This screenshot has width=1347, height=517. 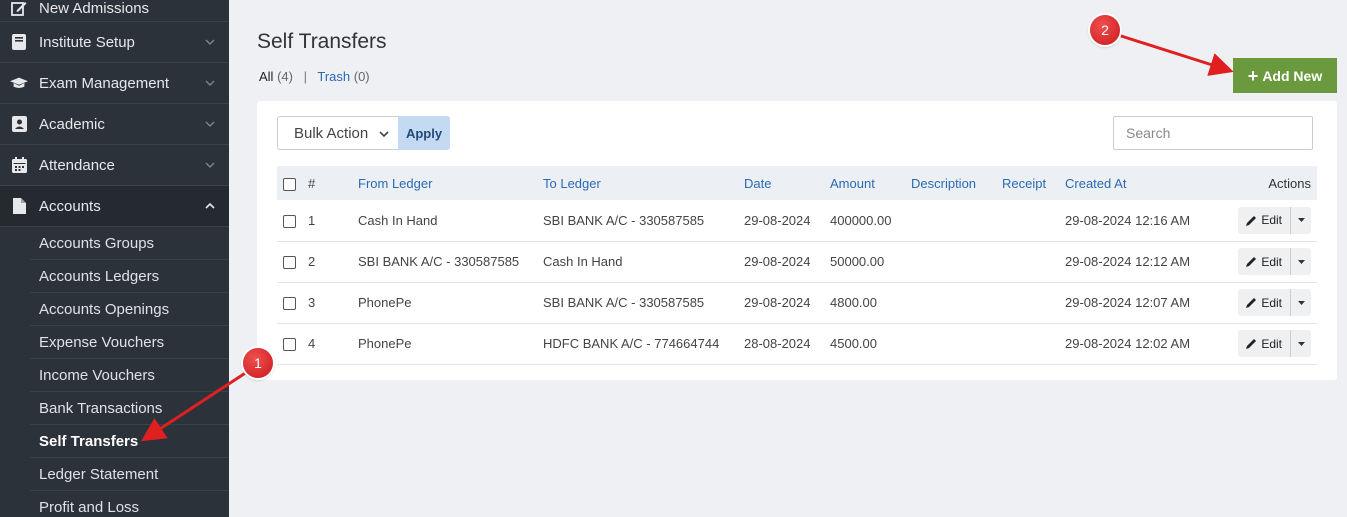 What do you see at coordinates (1292, 75) in the screenshot?
I see `add-new-label: Add New` at bounding box center [1292, 75].